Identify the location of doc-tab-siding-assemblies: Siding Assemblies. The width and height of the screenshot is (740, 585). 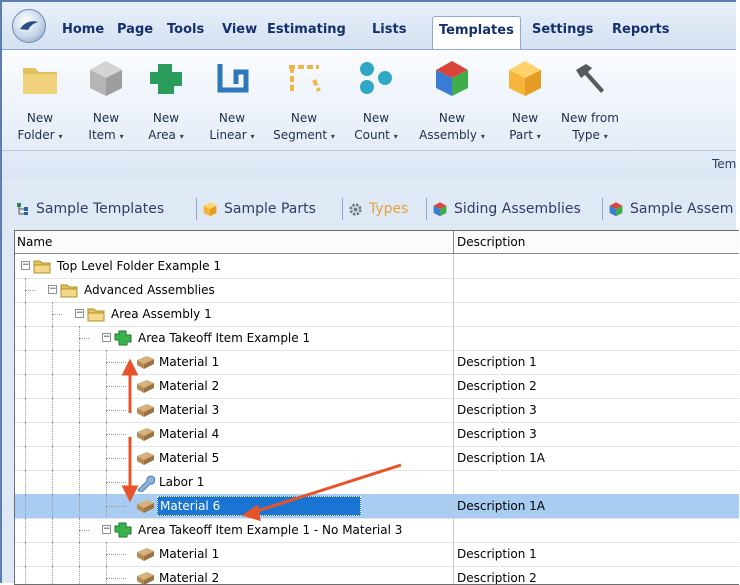
(509, 209).